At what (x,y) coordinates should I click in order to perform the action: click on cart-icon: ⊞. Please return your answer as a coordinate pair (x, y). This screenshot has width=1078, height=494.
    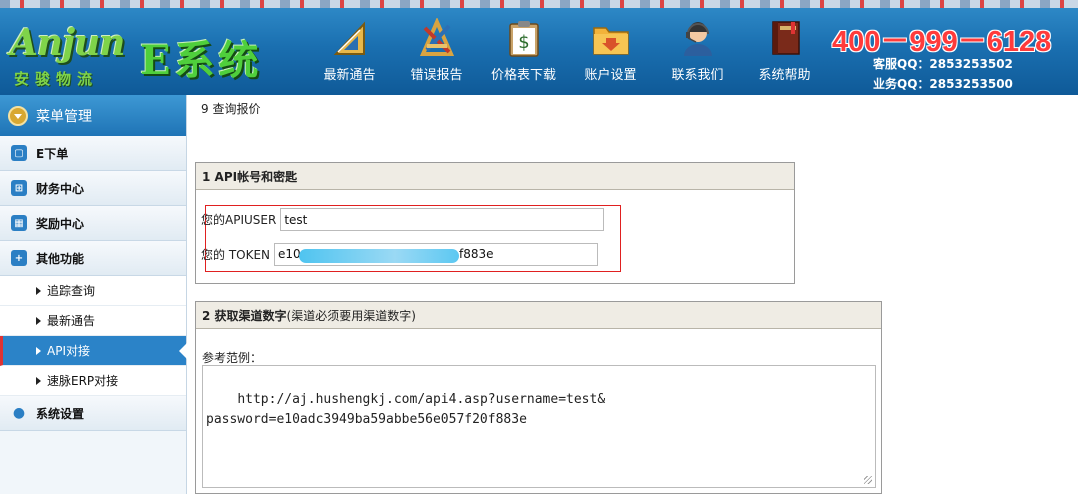
    Looking at the image, I should click on (19, 188).